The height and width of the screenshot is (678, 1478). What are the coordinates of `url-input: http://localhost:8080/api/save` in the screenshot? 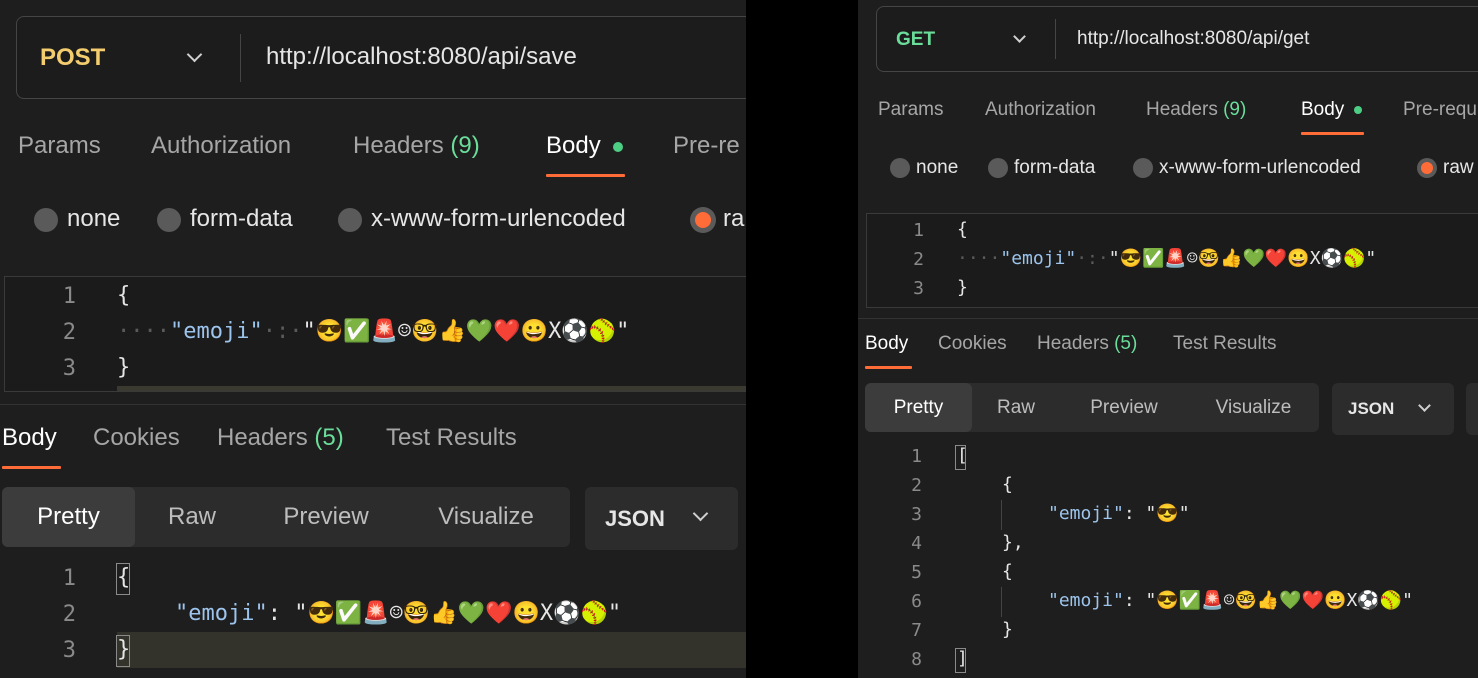 It's located at (421, 57).